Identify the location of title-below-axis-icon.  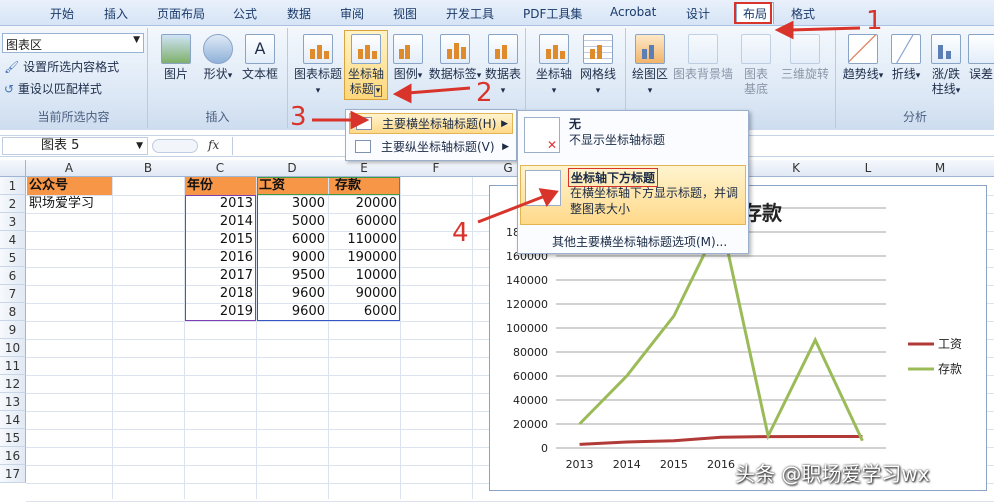
(543, 188).